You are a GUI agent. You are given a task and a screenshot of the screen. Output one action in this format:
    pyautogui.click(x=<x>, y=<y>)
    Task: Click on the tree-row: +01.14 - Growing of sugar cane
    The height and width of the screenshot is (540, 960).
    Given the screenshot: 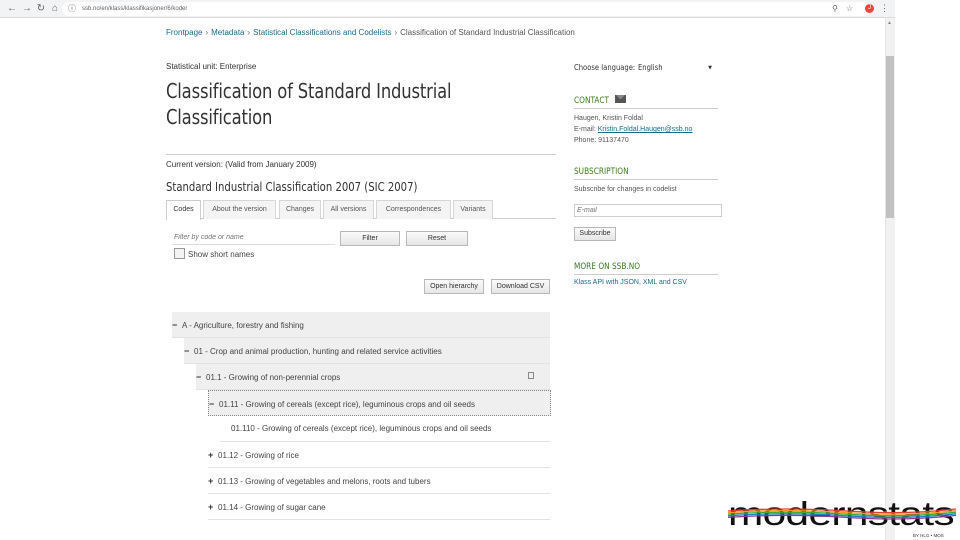 What is the action you would take?
    pyautogui.click(x=379, y=507)
    